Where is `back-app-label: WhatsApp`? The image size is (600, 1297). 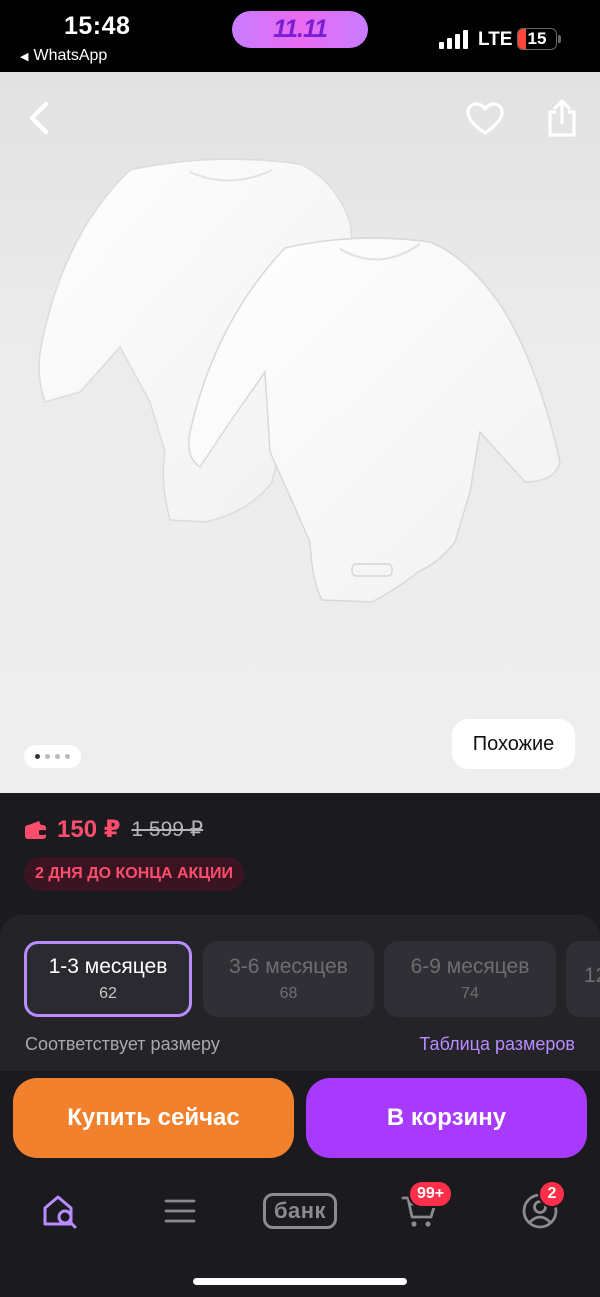
back-app-label: WhatsApp is located at coordinates (70, 55).